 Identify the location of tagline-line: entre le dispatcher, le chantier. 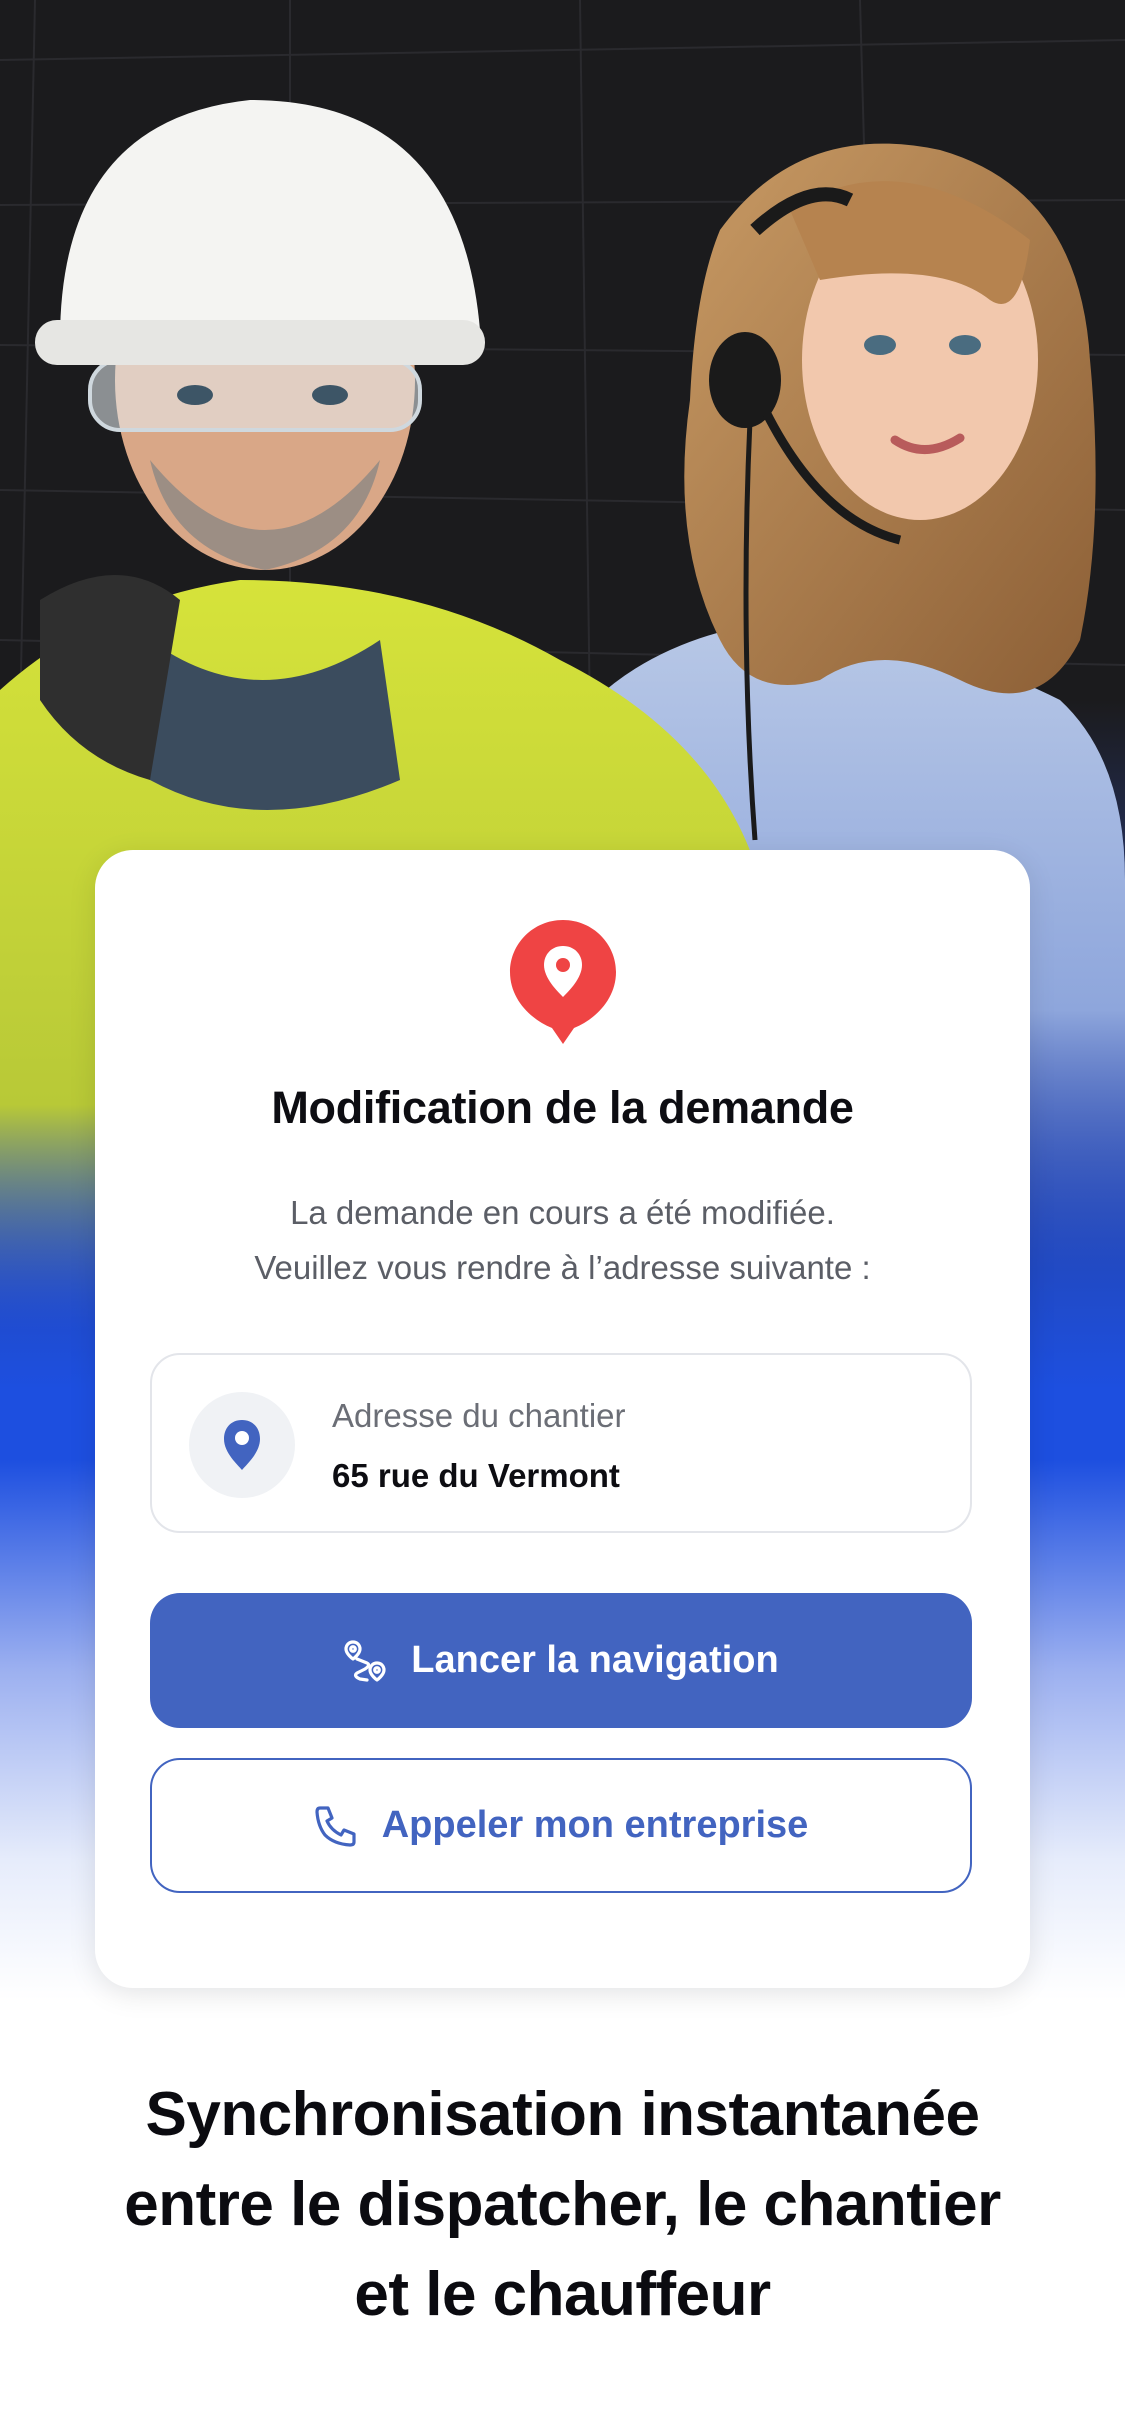
(562, 2204).